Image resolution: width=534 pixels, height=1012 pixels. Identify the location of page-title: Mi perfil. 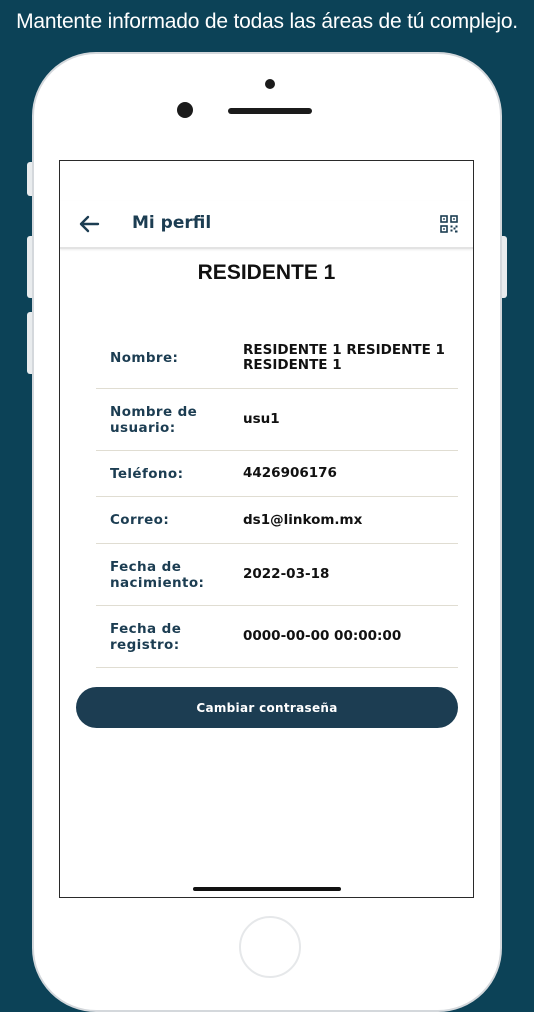
(172, 223).